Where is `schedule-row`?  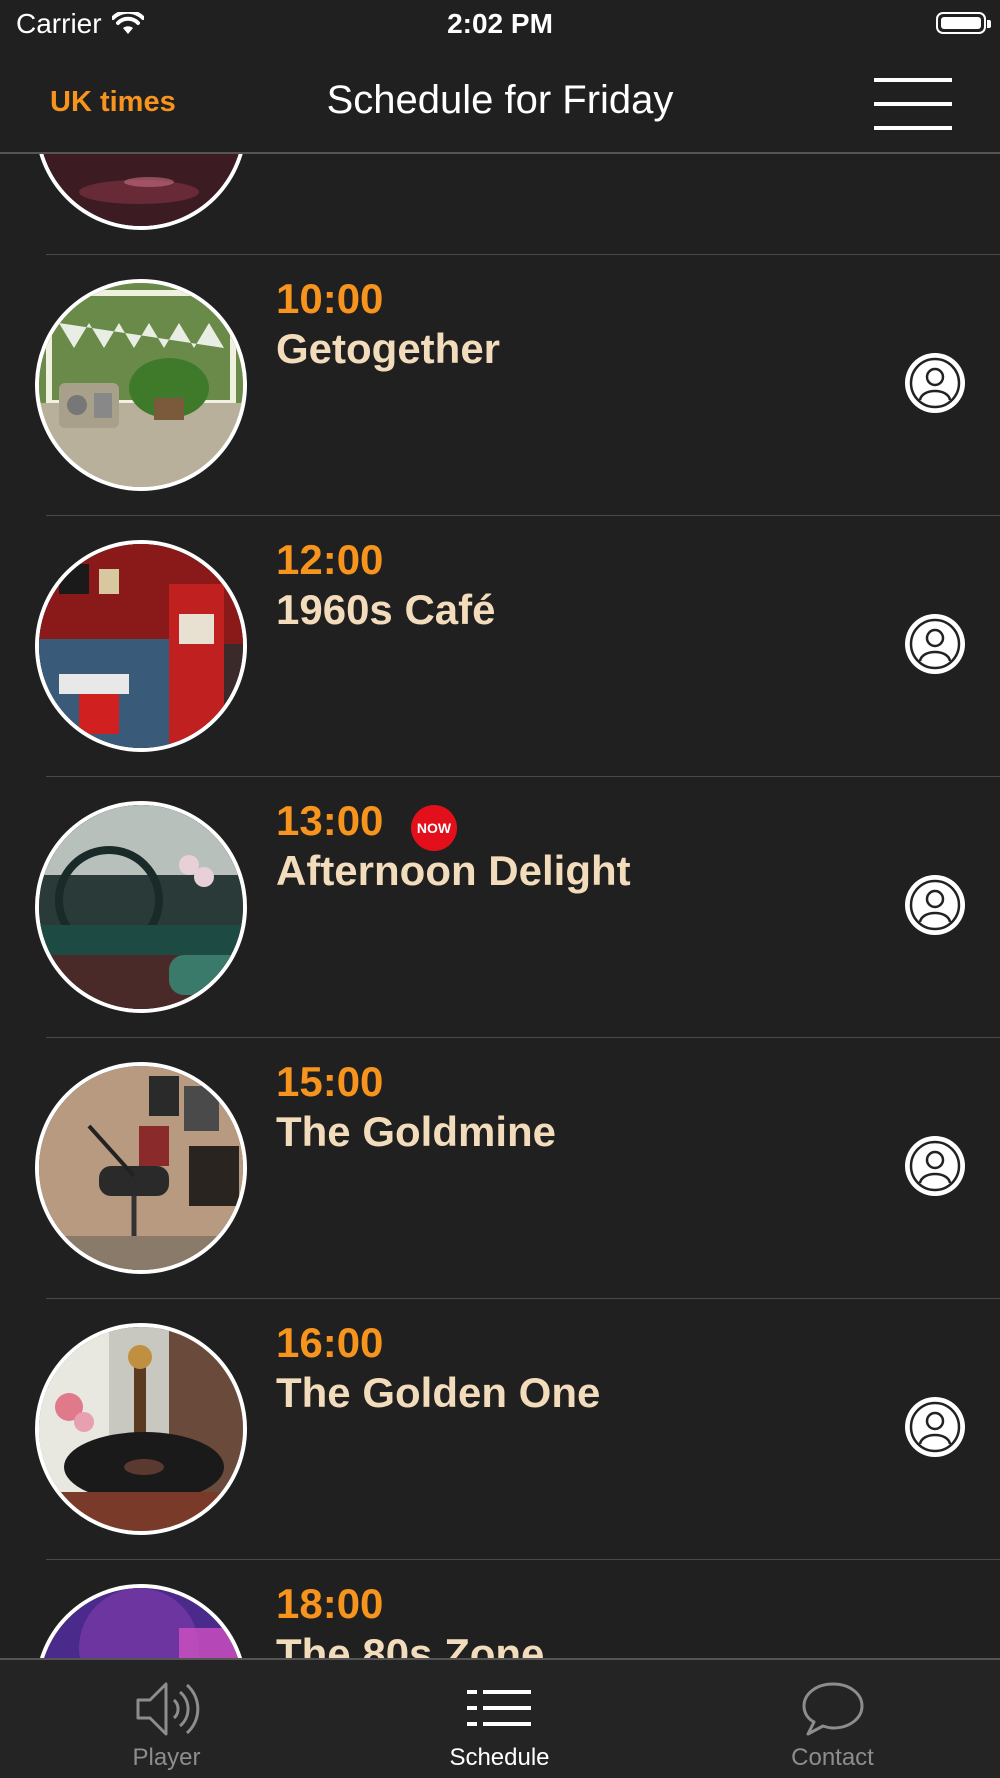
schedule-row is located at coordinates (500, 204).